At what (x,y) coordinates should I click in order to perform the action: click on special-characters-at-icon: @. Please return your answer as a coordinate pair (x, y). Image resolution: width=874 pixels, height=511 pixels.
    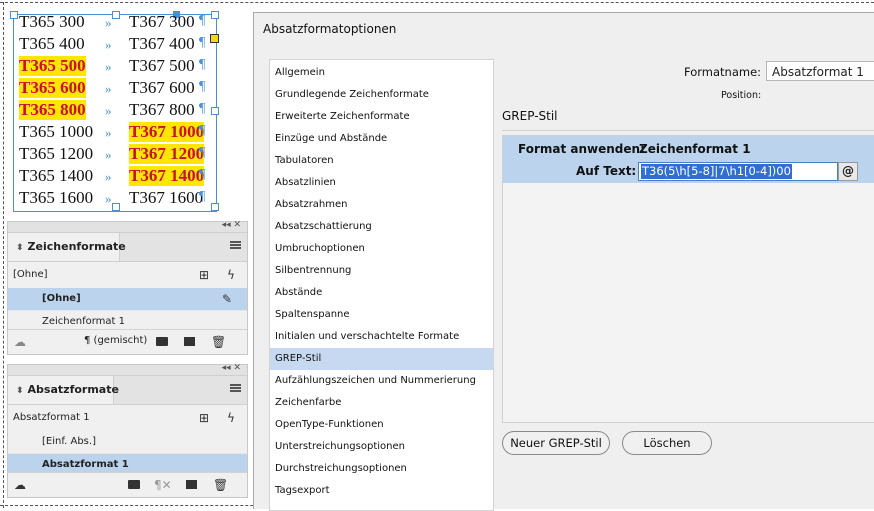
    Looking at the image, I should click on (848, 171).